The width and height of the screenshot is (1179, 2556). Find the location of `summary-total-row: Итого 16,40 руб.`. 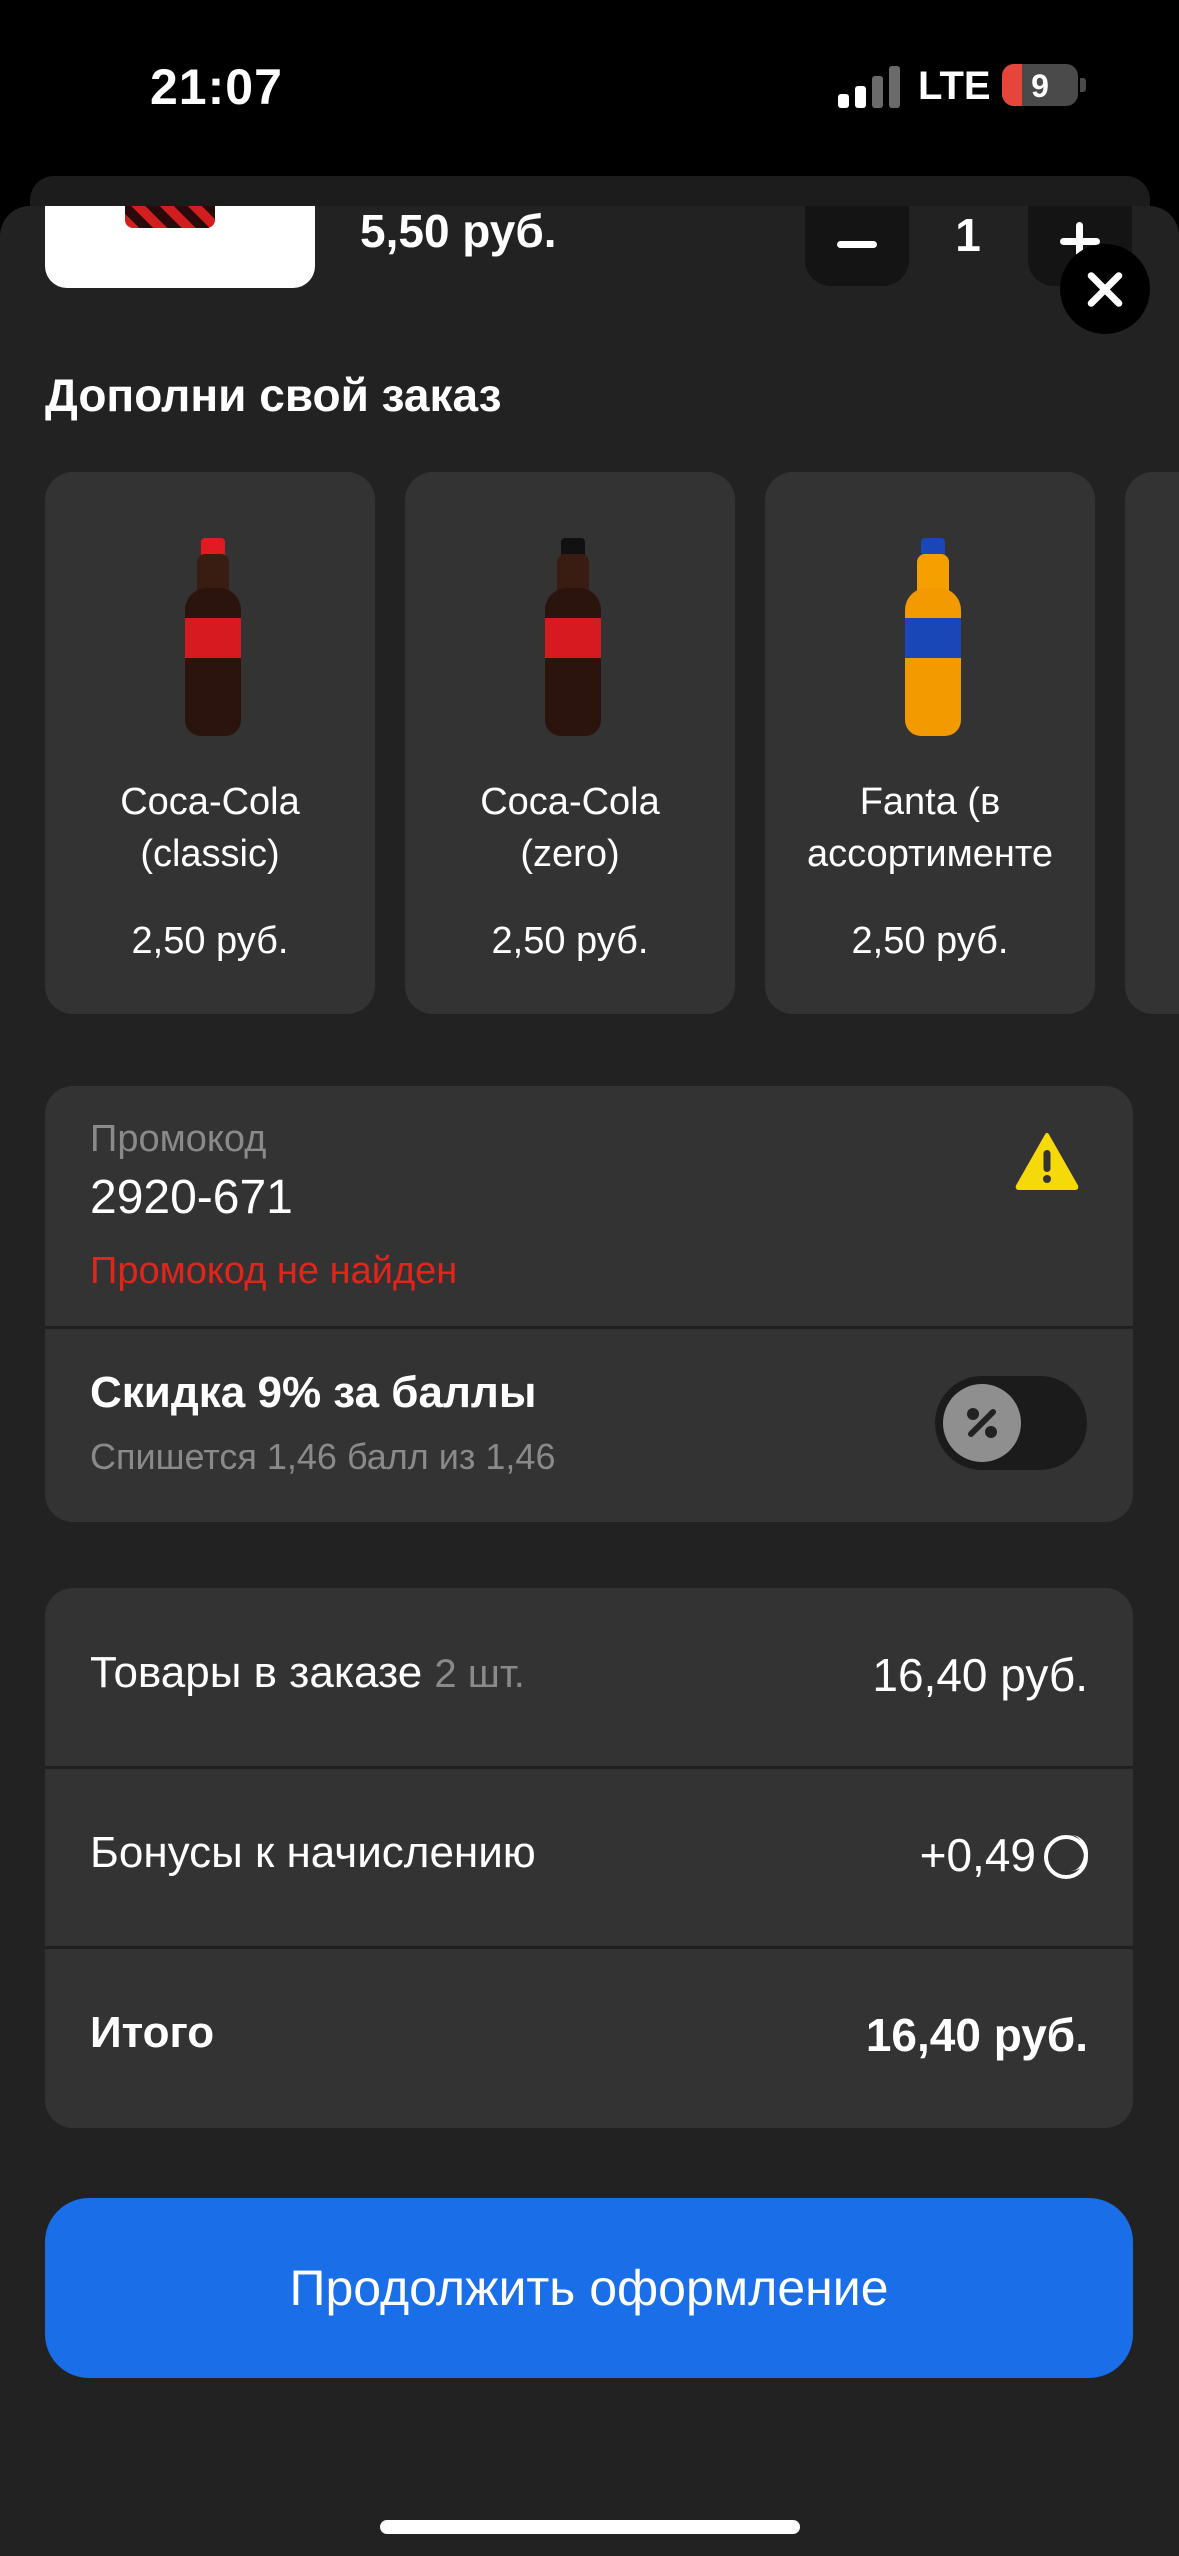

summary-total-row: Итого 16,40 руб. is located at coordinates (589, 2038).